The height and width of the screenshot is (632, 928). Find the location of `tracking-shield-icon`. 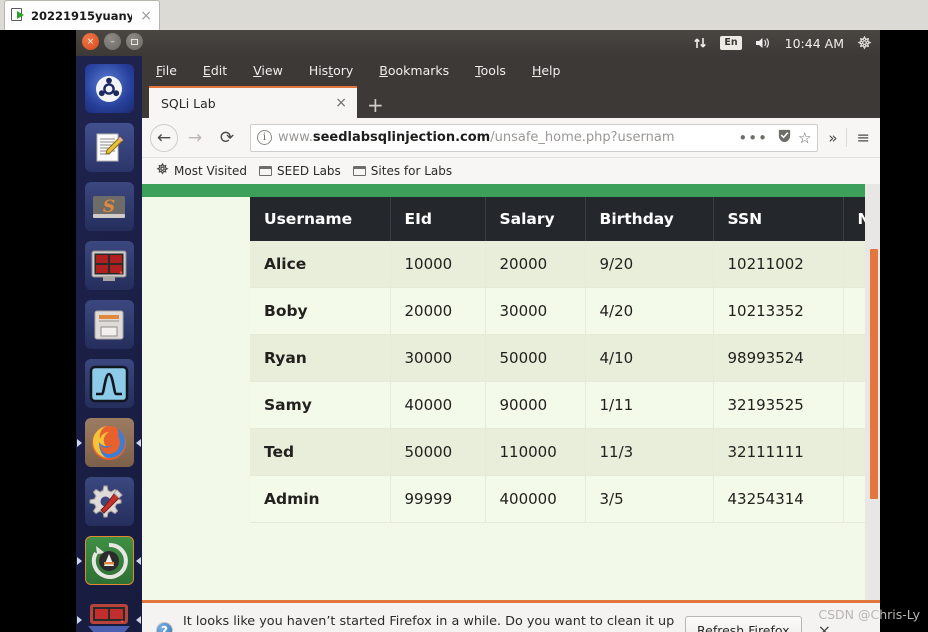

tracking-shield-icon is located at coordinates (784, 137).